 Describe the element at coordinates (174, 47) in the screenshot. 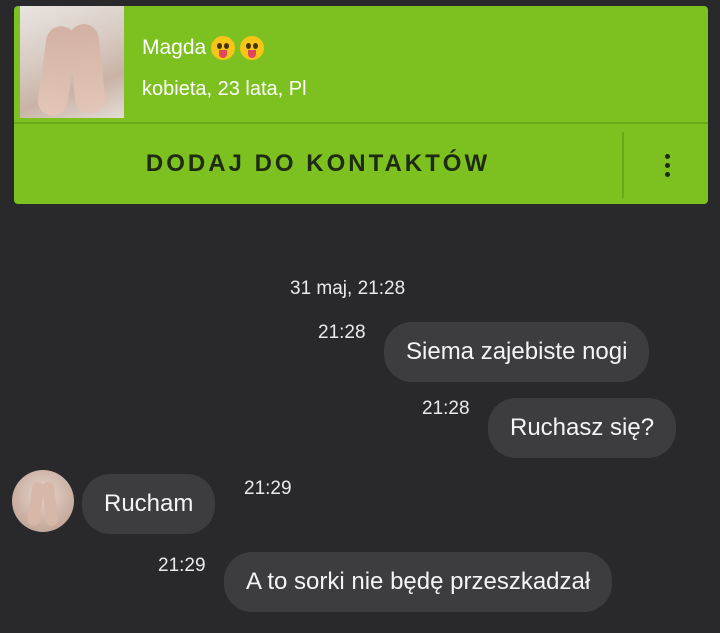

I see `profile-name: Magda` at that location.